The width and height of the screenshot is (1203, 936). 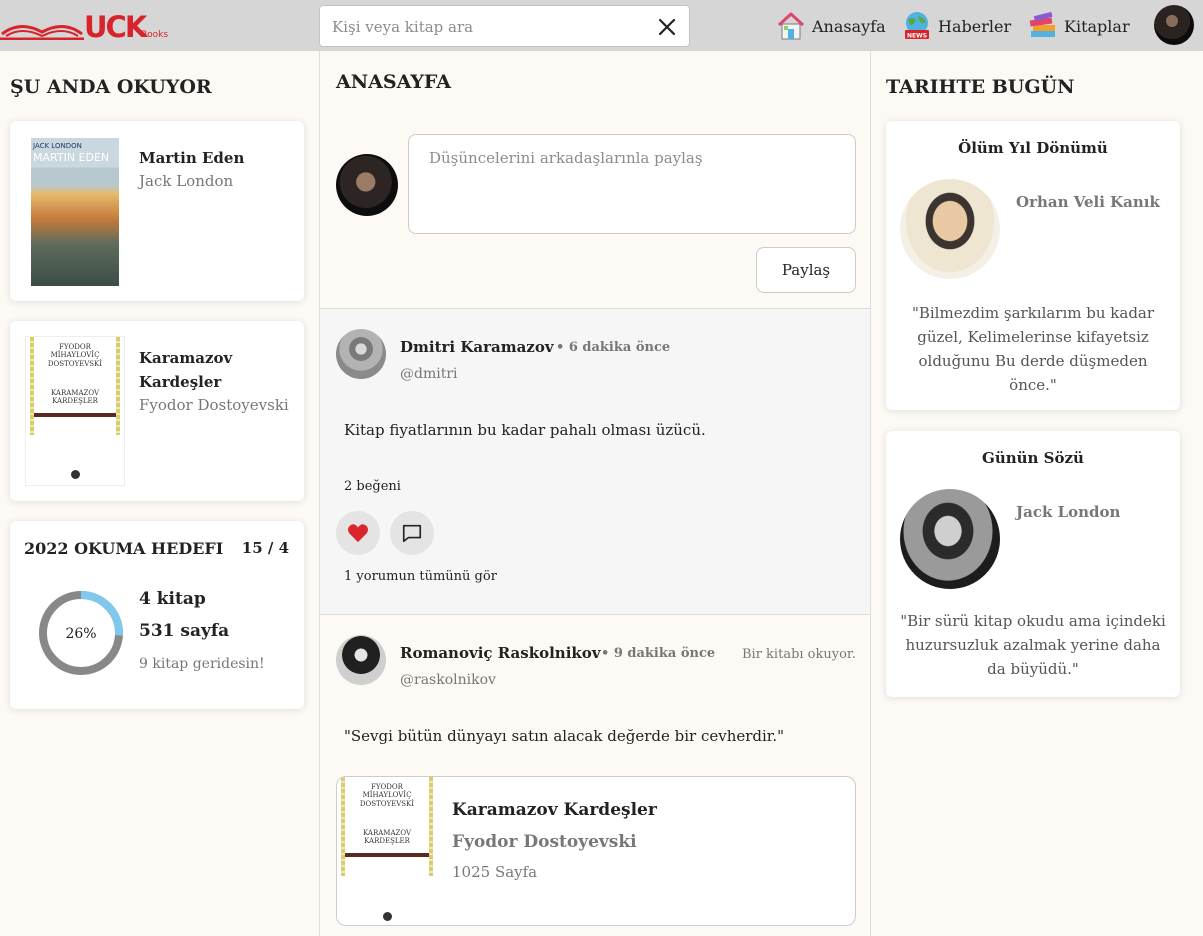 I want to click on brand-logo: UCK Books, so click(x=85, y=26).